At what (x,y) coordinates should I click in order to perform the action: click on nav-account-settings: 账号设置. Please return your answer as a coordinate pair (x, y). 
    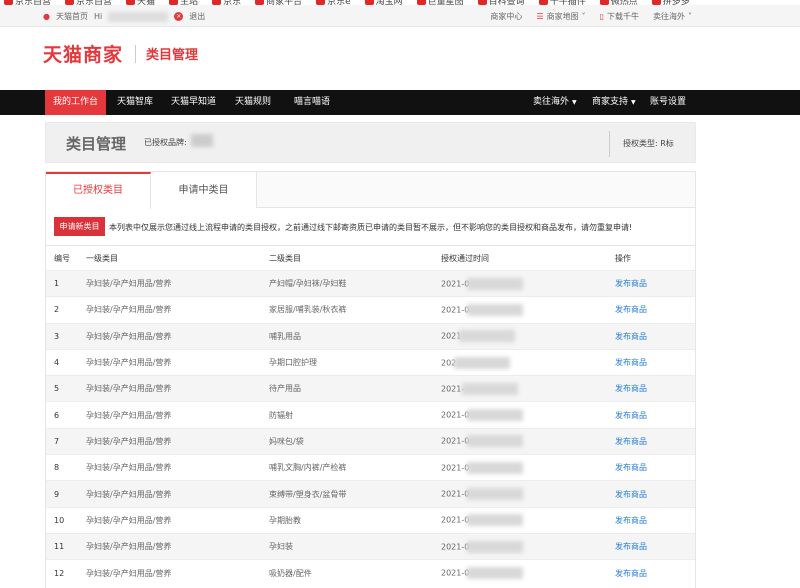
    Looking at the image, I should click on (668, 102).